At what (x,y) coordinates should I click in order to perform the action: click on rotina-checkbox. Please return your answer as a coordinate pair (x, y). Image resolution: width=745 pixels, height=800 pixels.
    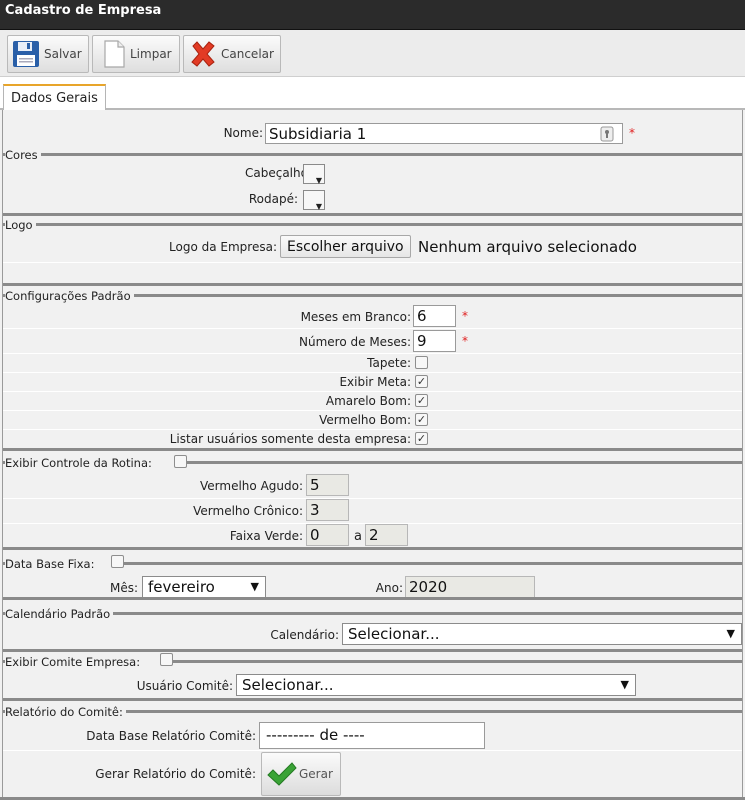
    Looking at the image, I should click on (180, 461).